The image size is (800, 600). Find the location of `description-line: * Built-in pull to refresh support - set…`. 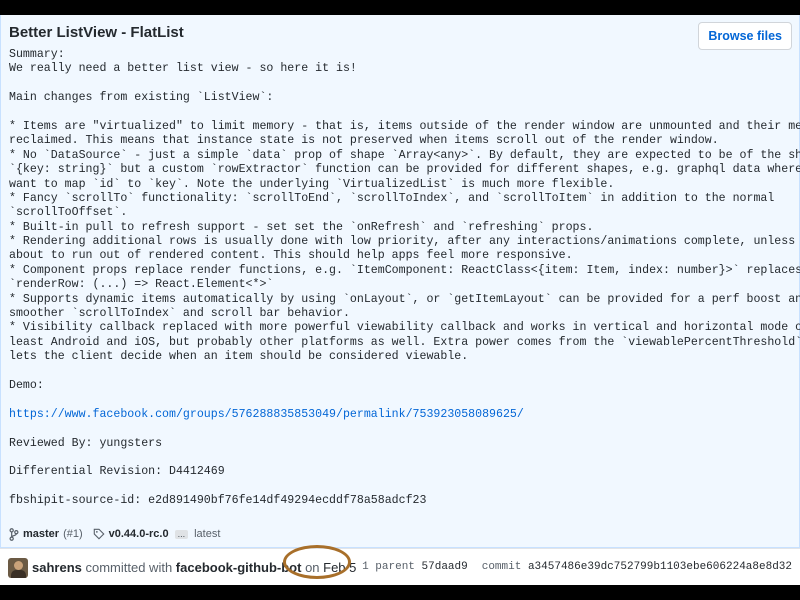

description-line: * Built-in pull to refresh support - set… is located at coordinates (301, 227).